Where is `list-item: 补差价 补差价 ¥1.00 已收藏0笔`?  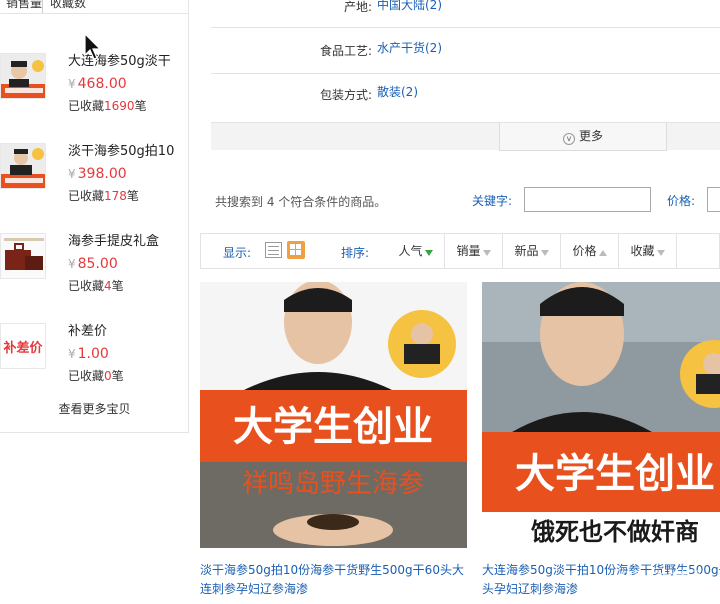 list-item: 补差价 补差价 ¥1.00 已收藏0笔 is located at coordinates (94, 353).